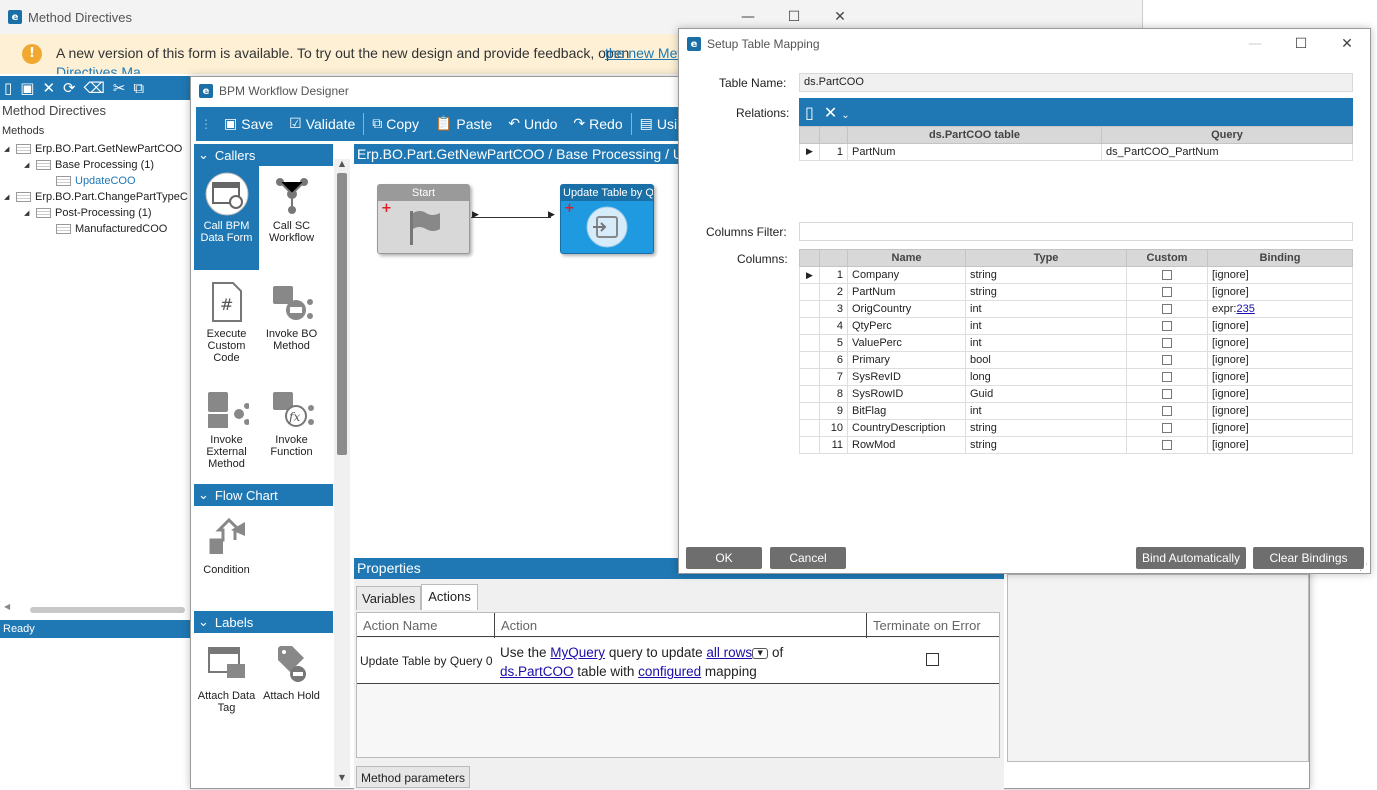 The width and height of the screenshot is (1377, 790). Describe the element at coordinates (1076, 411) in the screenshot. I see `column-row: 9 BitFlag int [ignore]` at that location.